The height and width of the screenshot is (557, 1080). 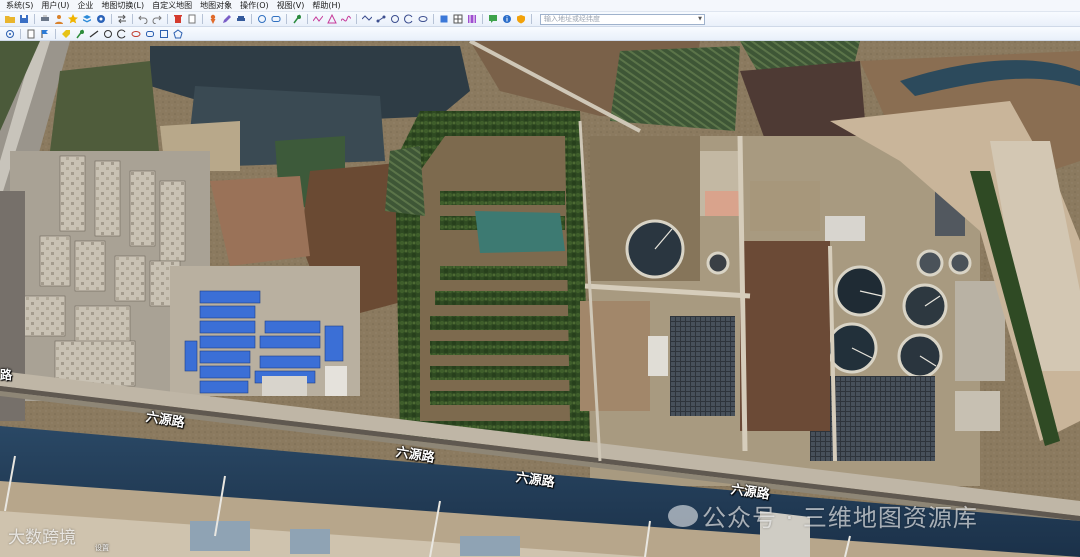 What do you see at coordinates (79, 33) in the screenshot?
I see `marker-icon` at bounding box center [79, 33].